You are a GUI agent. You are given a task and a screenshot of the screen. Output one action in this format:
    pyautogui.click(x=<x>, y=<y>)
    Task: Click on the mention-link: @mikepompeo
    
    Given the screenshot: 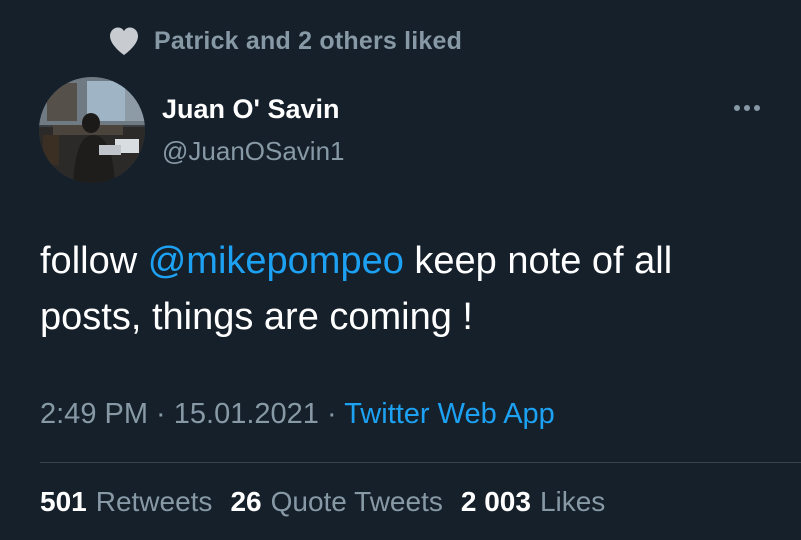 What is the action you would take?
    pyautogui.click(x=276, y=261)
    